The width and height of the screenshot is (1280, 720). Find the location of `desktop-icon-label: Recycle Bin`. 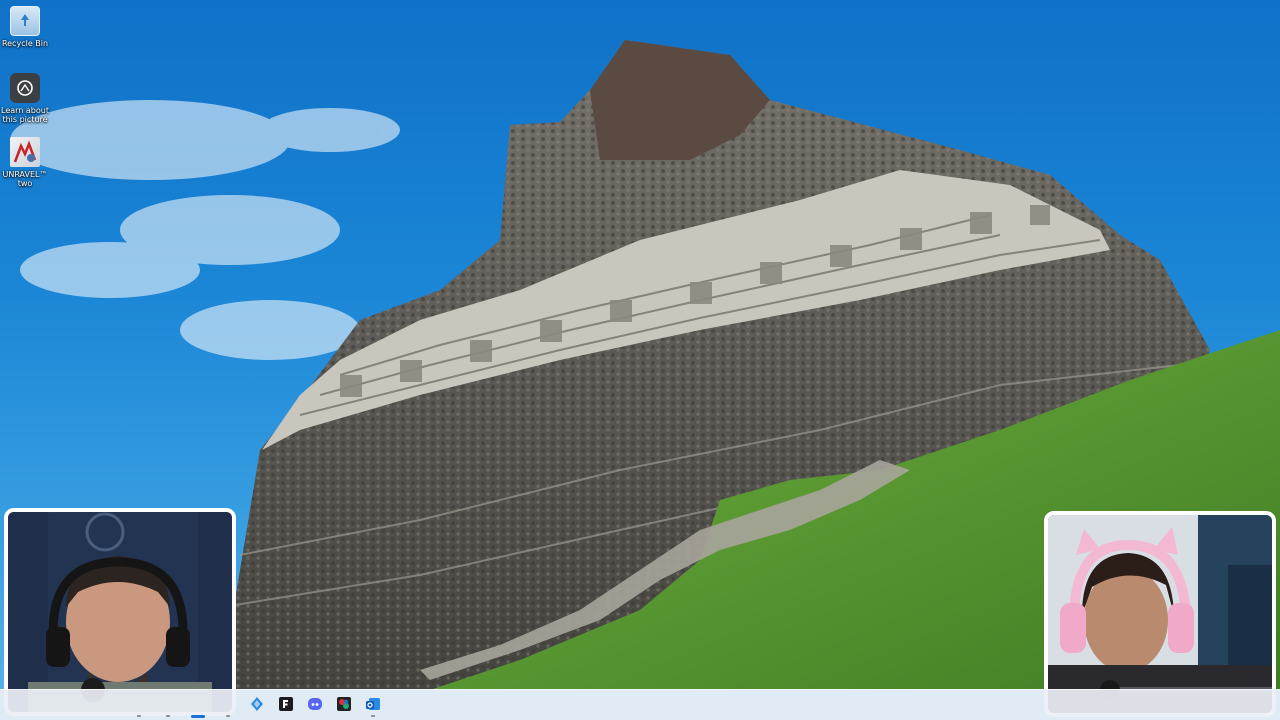

desktop-icon-label: Recycle Bin is located at coordinates (25, 43).